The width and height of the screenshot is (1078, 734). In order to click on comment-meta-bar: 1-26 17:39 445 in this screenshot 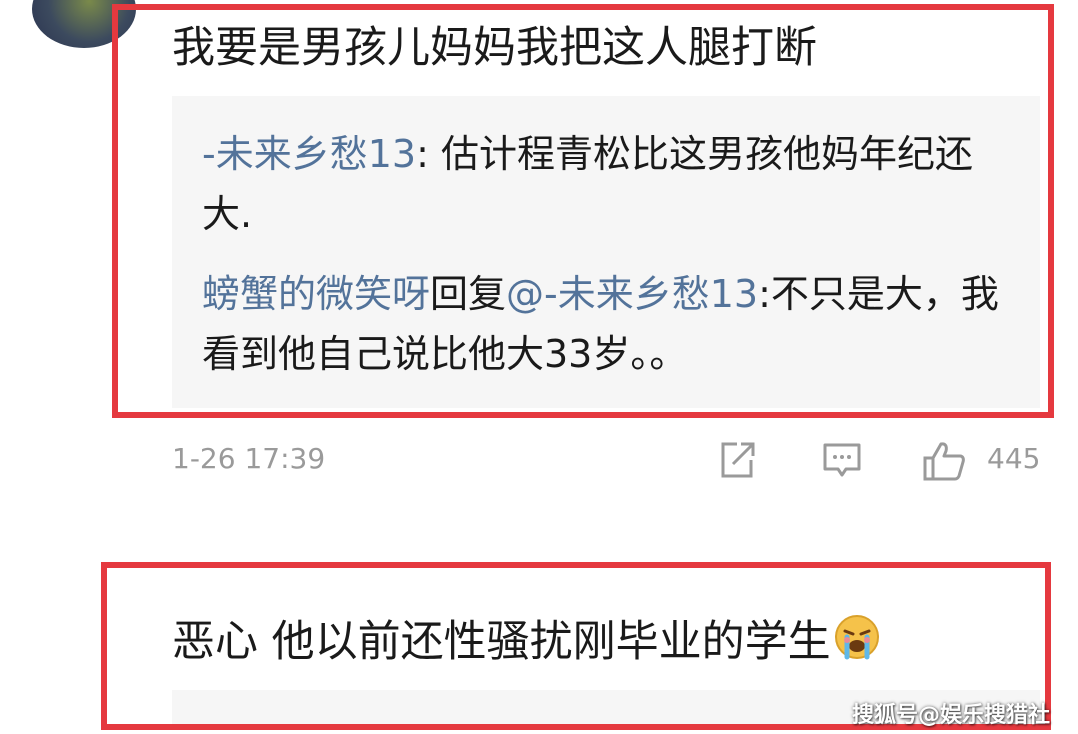, I will do `click(607, 462)`.